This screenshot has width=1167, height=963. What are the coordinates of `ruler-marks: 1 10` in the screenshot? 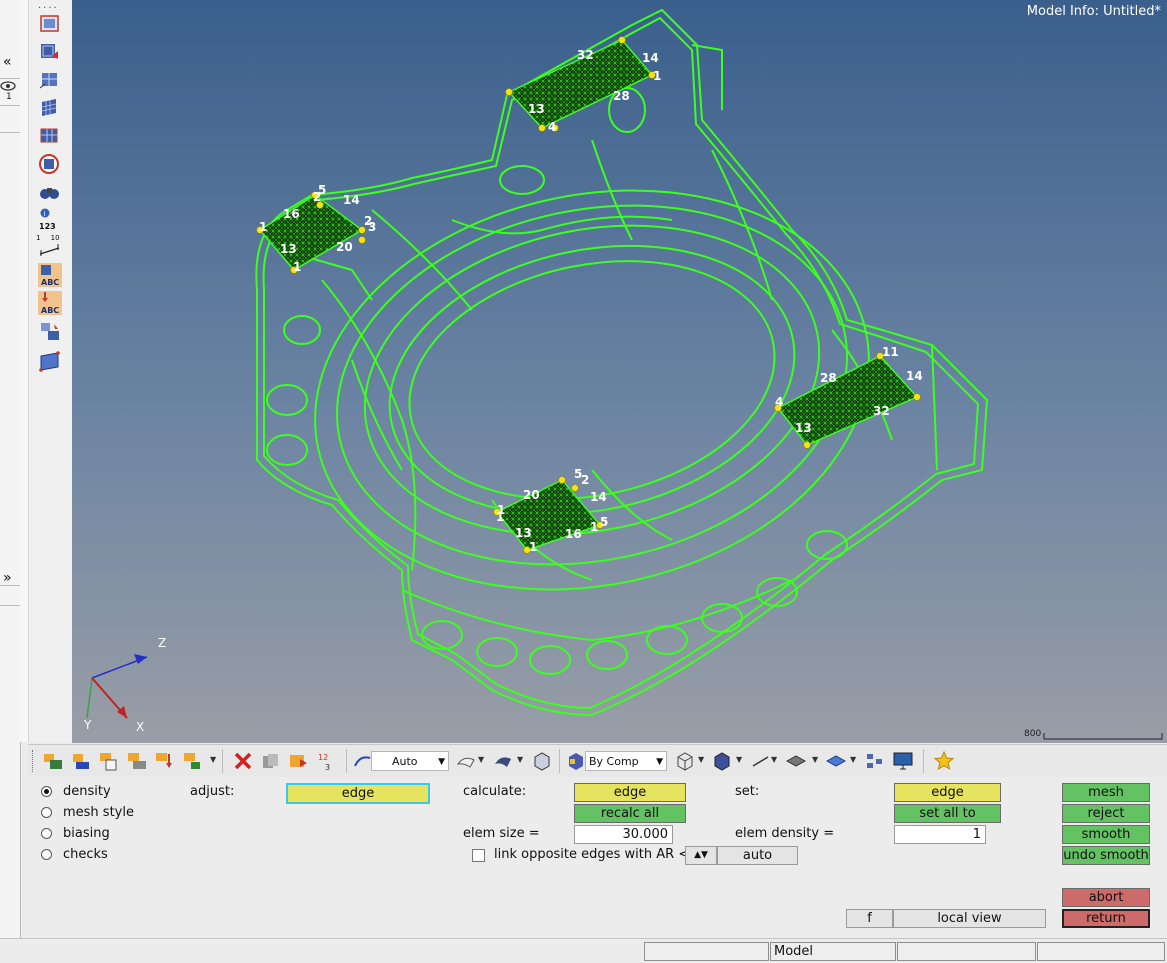 It's located at (48, 238).